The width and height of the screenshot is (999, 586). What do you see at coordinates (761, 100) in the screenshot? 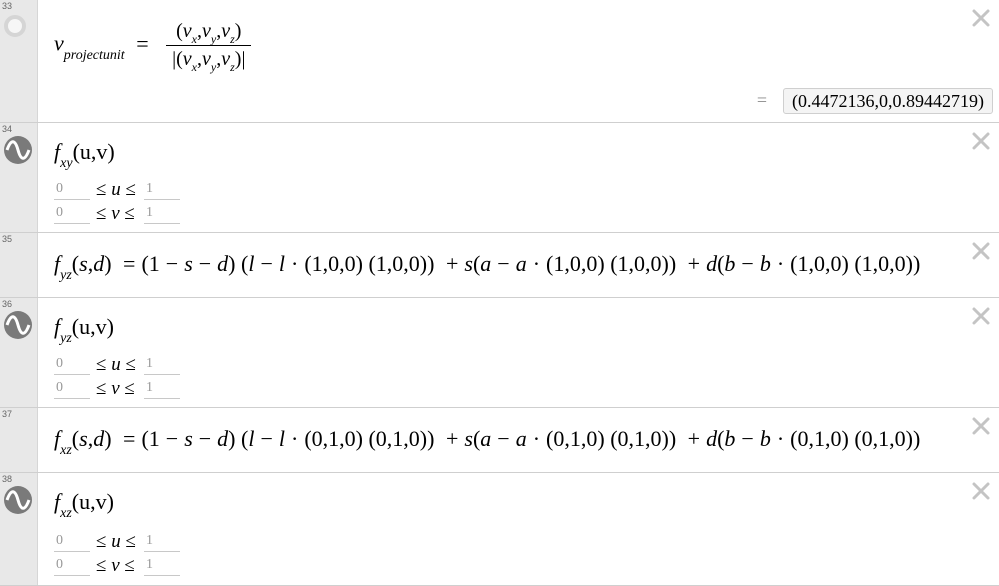
I see `result-equals: =` at bounding box center [761, 100].